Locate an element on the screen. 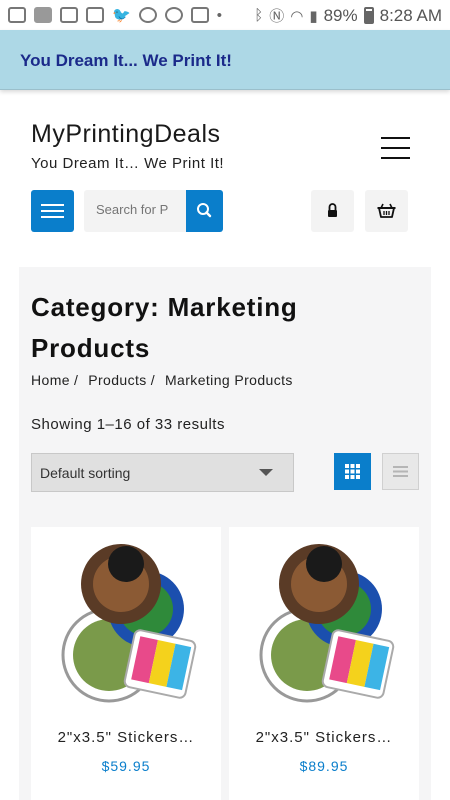 The image size is (450, 800). result-count: Showing 1–16 of 33 results is located at coordinates (128, 424).